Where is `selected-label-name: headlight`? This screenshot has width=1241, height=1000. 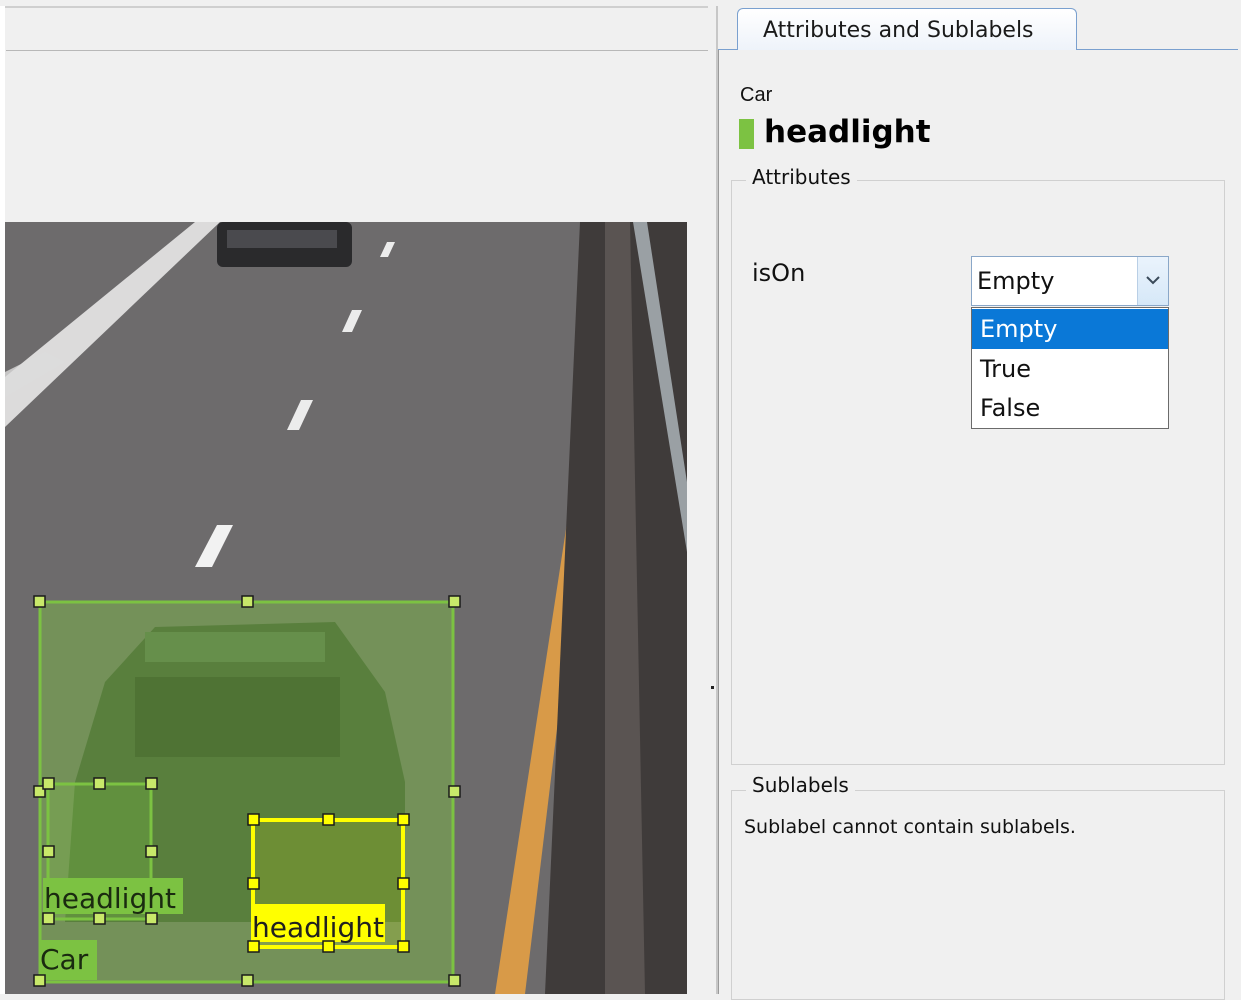 selected-label-name: headlight is located at coordinates (847, 132).